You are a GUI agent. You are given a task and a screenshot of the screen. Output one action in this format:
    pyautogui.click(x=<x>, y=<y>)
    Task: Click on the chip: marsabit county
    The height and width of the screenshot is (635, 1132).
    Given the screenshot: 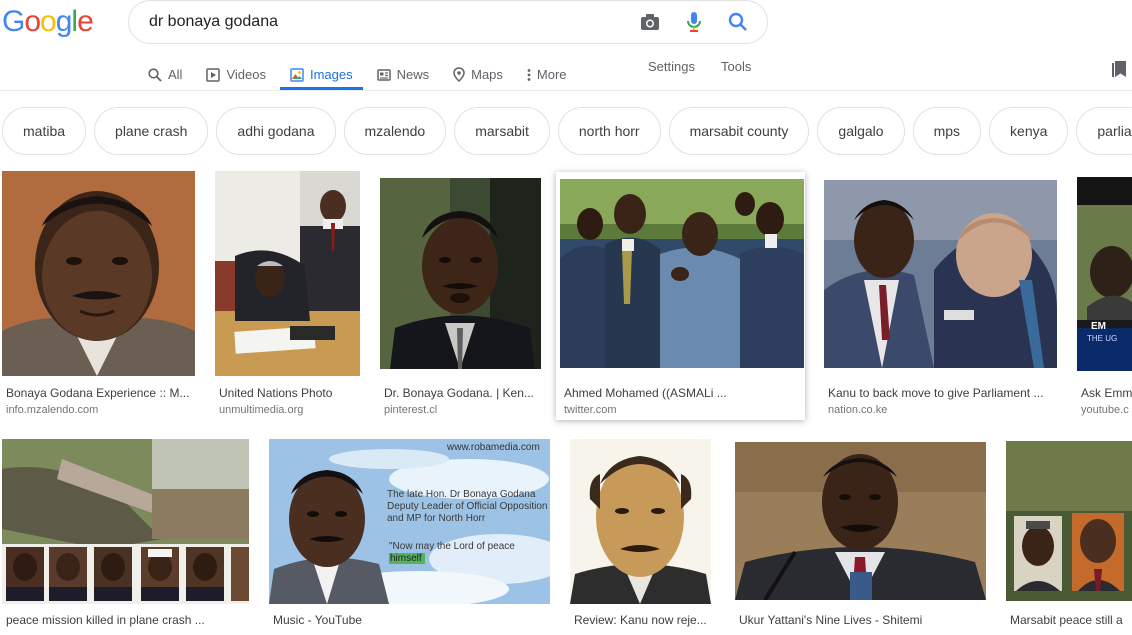 What is the action you would take?
    pyautogui.click(x=739, y=131)
    